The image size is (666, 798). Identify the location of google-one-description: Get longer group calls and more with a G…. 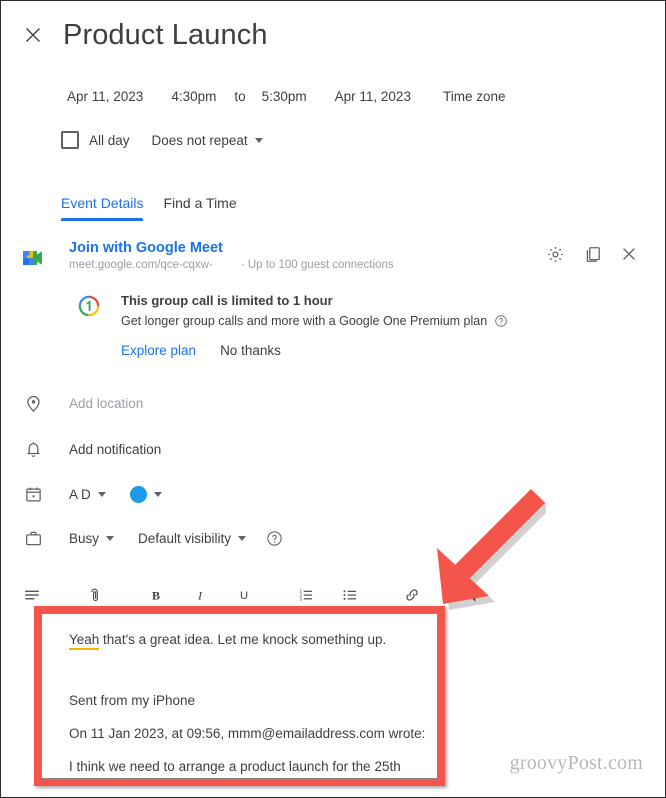
(314, 321).